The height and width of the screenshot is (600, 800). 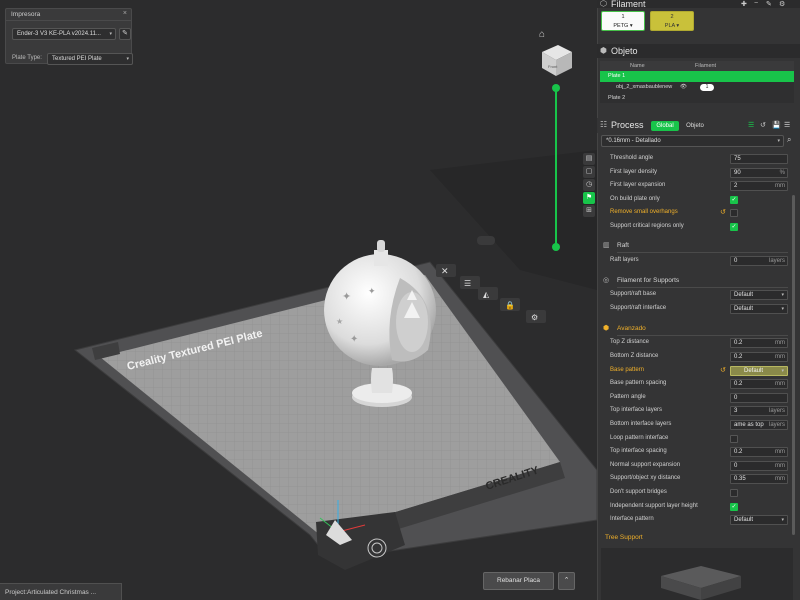 What do you see at coordinates (445, 271) in the screenshot?
I see `close-plate-icon: ✕` at bounding box center [445, 271].